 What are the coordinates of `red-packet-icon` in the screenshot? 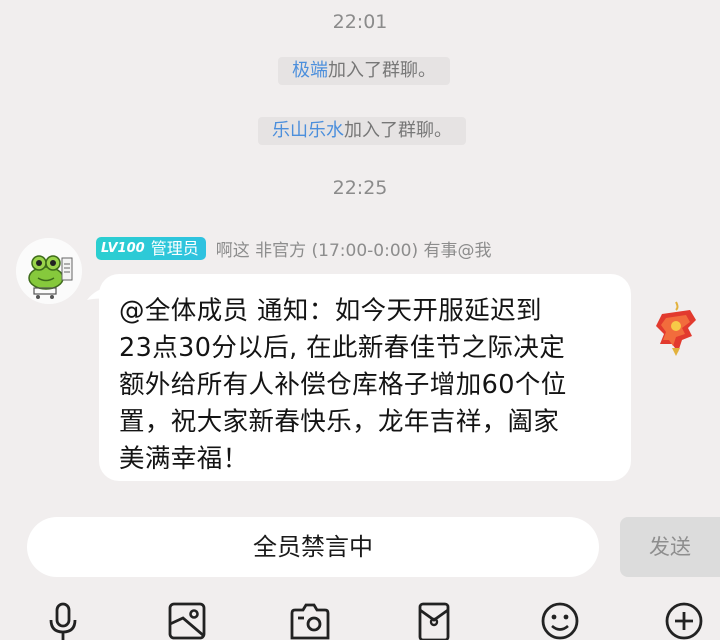 It's located at (434, 620).